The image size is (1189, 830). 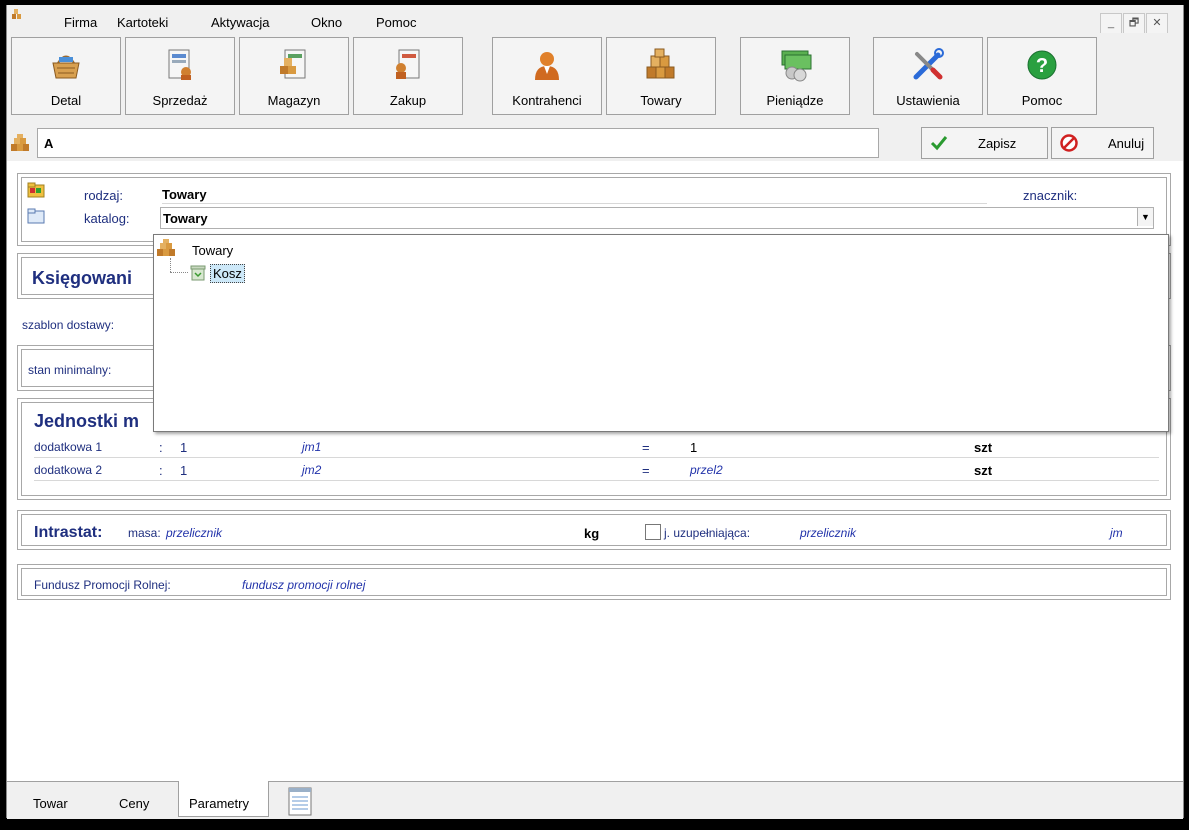 I want to click on stock-minimum-label: stan minimalny:, so click(x=70, y=370).